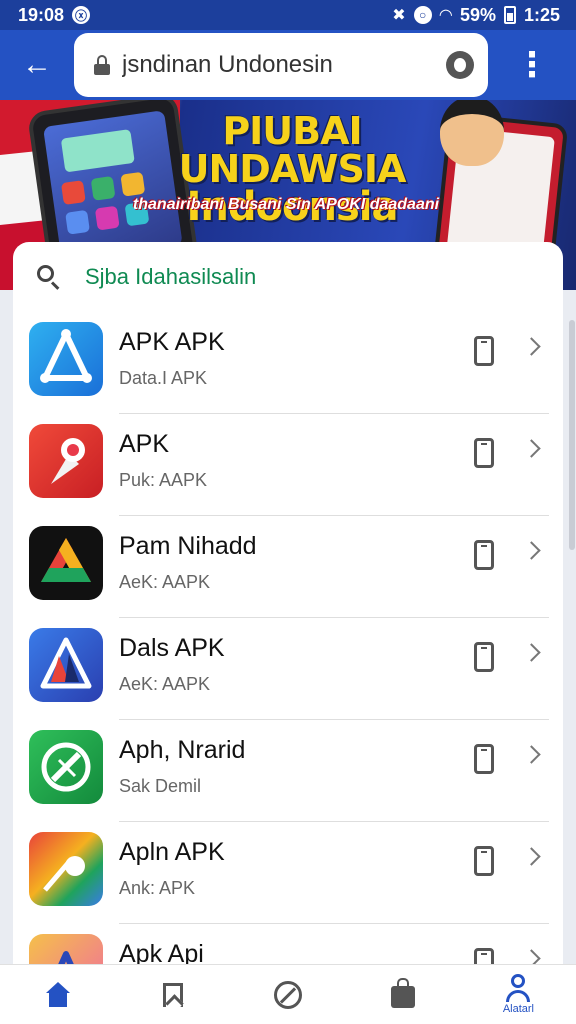 The image size is (576, 1024). I want to click on back-button: ←, so click(37, 65).